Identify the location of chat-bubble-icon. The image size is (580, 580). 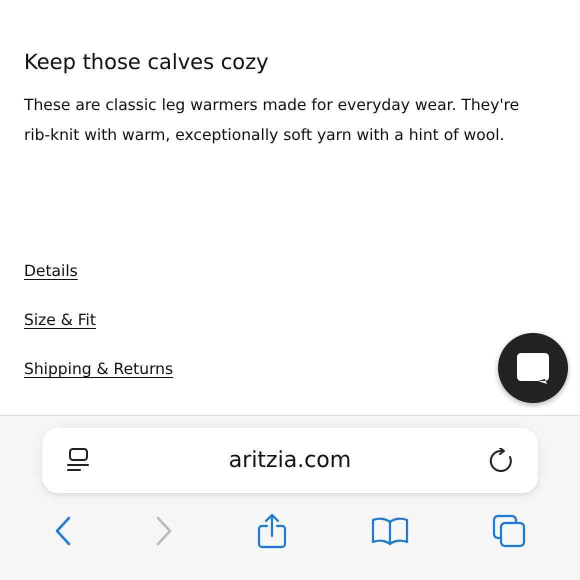
(533, 368).